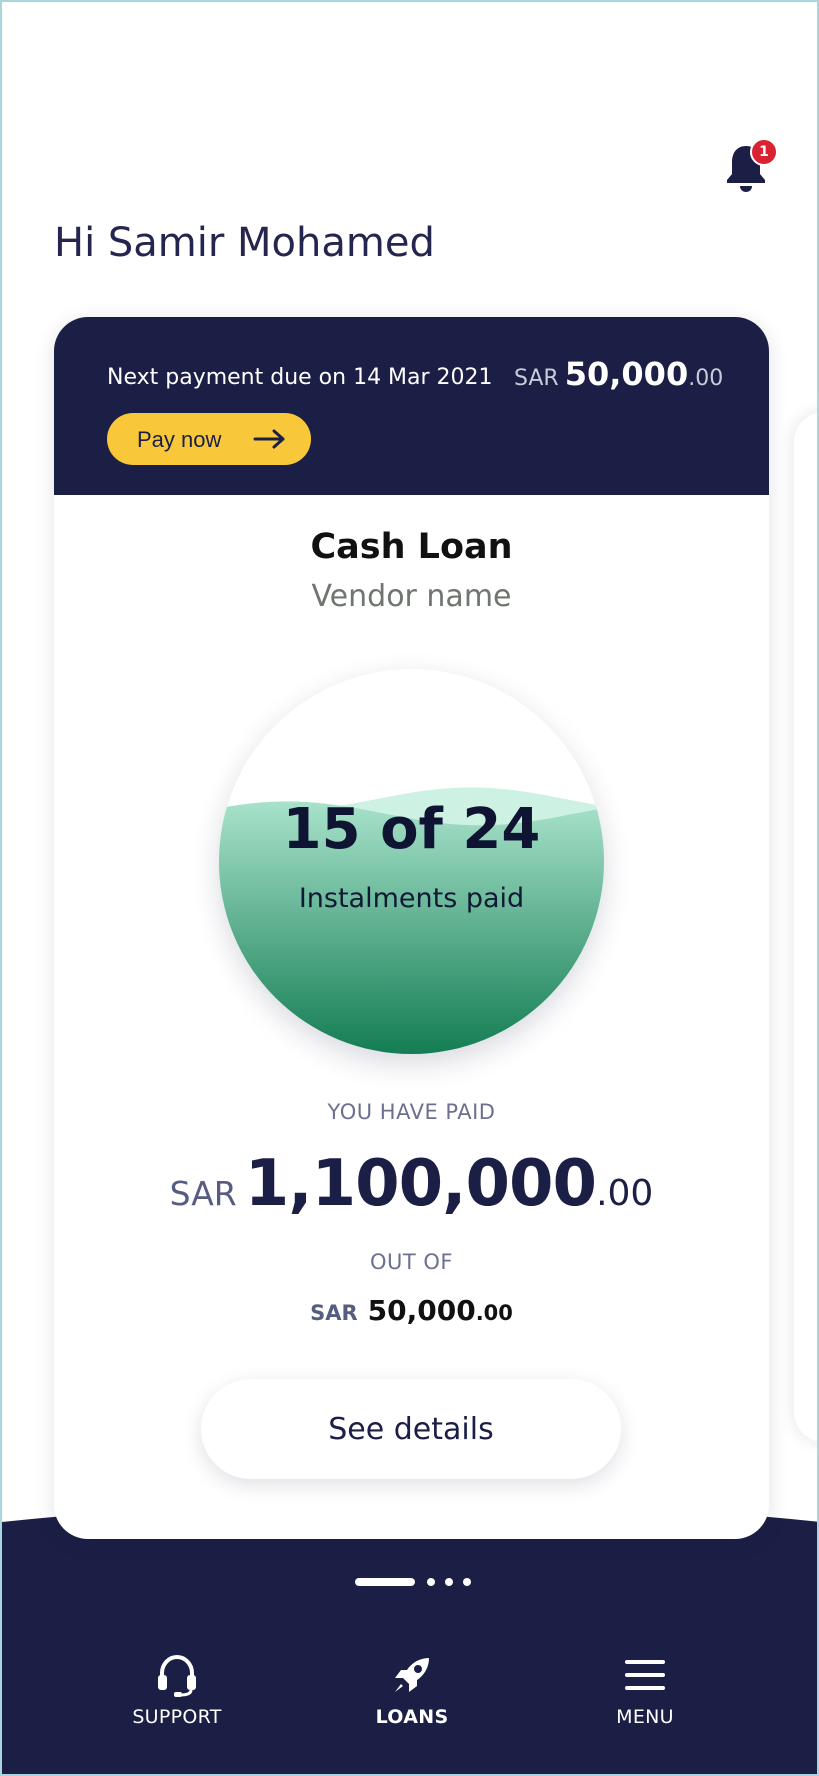  Describe the element at coordinates (645, 1717) in the screenshot. I see `nav-menu-label: MENU` at that location.